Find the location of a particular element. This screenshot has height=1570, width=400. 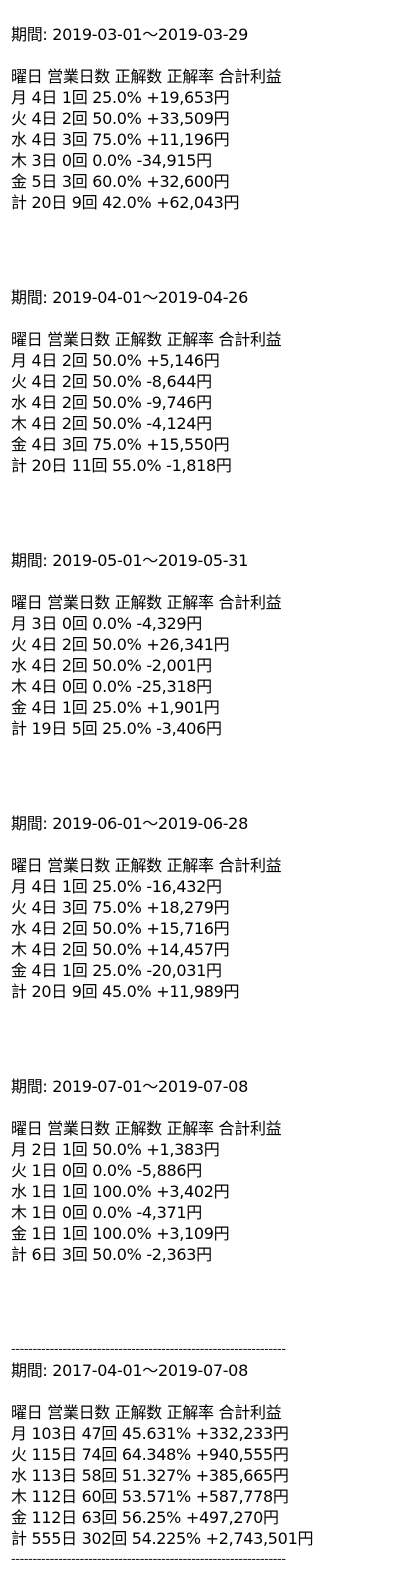

period-label: 期間: 2019-07-01〜2019-07-08 is located at coordinates (129, 1086).